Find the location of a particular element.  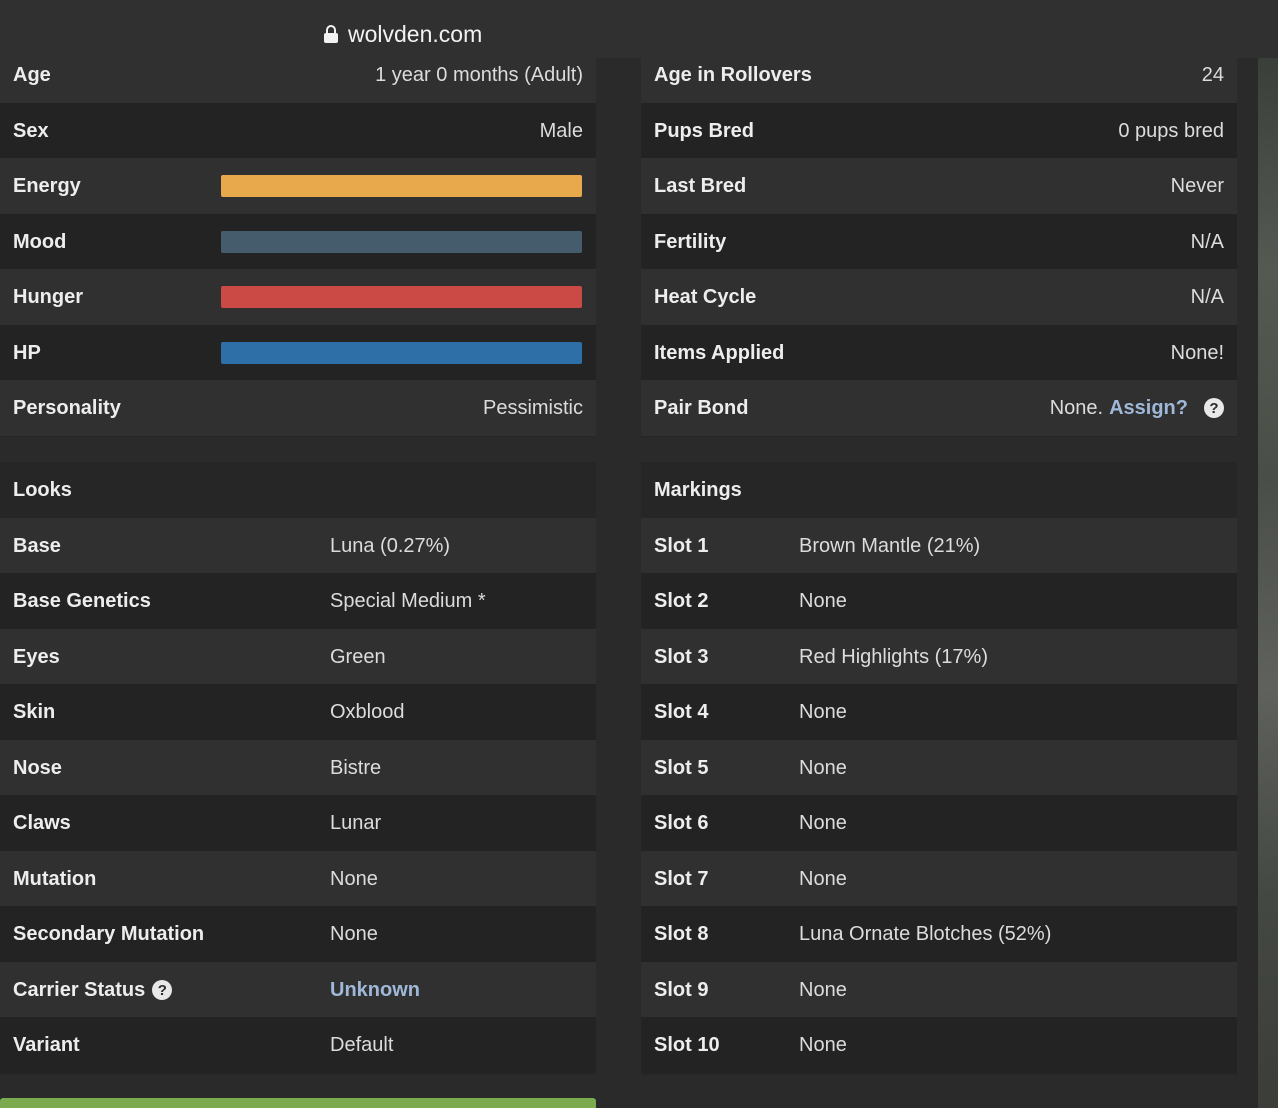

looks-value: Luna (0.27%) is located at coordinates (390, 545).